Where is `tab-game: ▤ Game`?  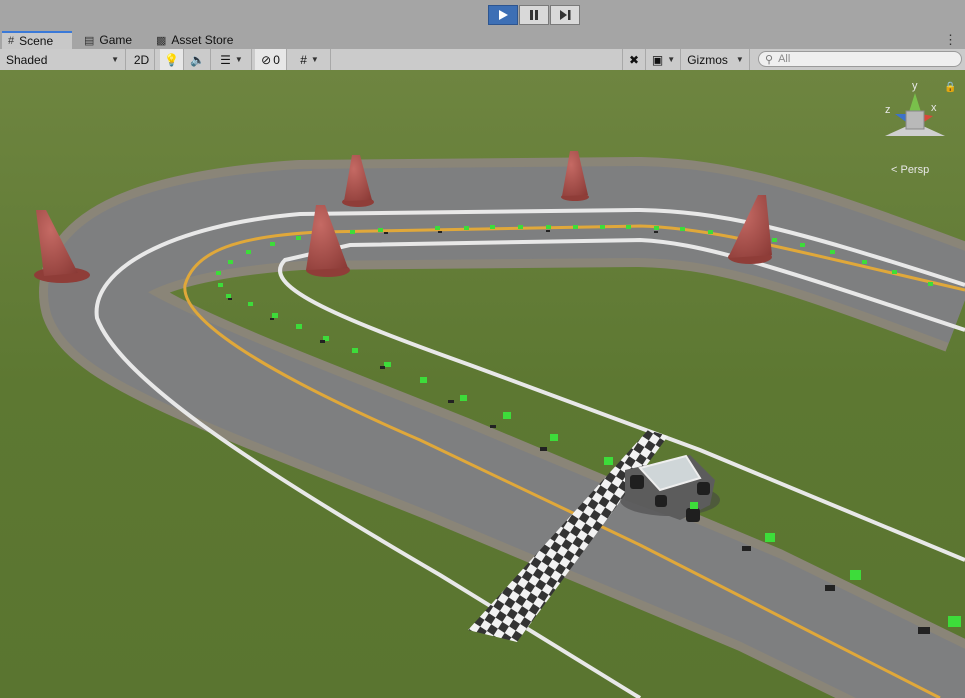
tab-game: ▤ Game is located at coordinates (113, 40).